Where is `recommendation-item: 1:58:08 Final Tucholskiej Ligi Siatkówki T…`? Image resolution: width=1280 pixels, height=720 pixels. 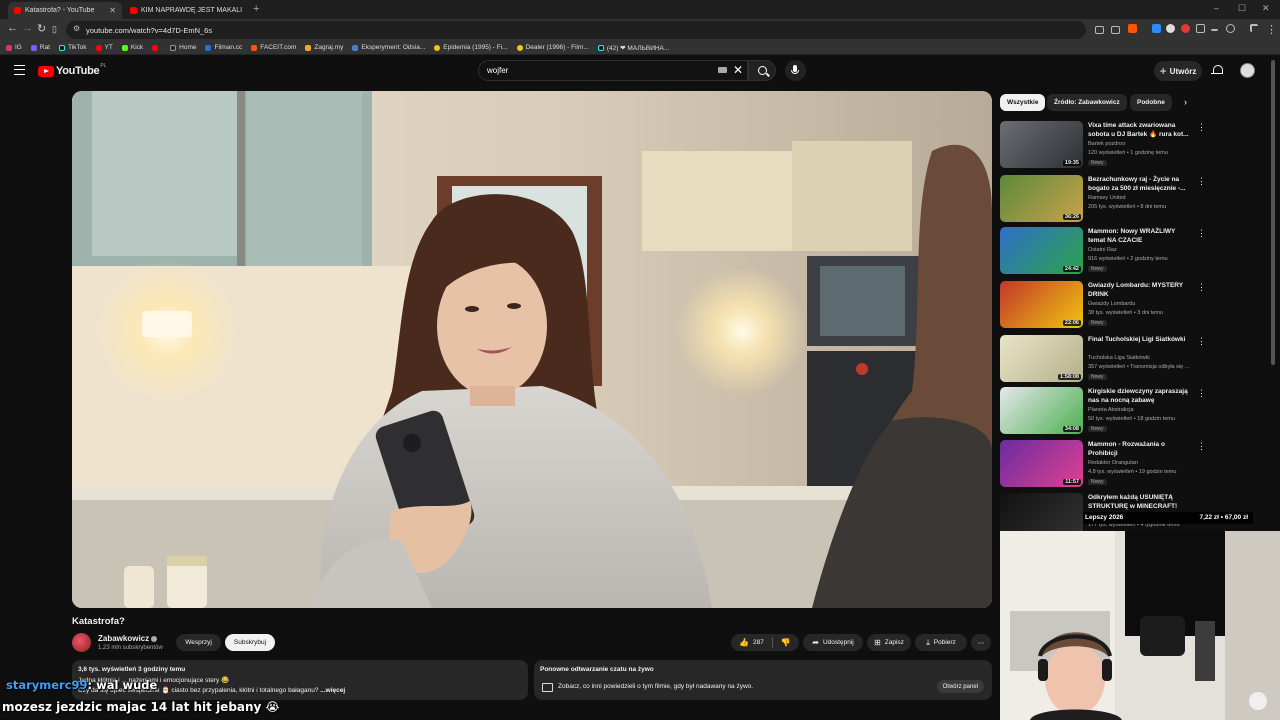 recommendation-item: 1:58:08 Final Tucholskiej Ligi Siatkówki T… is located at coordinates (1103, 360).